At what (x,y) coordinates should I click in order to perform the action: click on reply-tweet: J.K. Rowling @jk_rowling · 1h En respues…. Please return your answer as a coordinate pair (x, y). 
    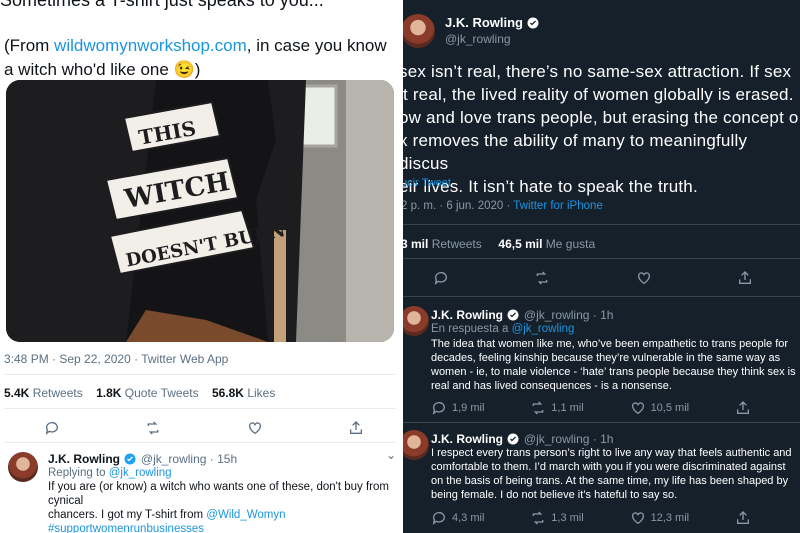
    Looking at the image, I should click on (601, 362).